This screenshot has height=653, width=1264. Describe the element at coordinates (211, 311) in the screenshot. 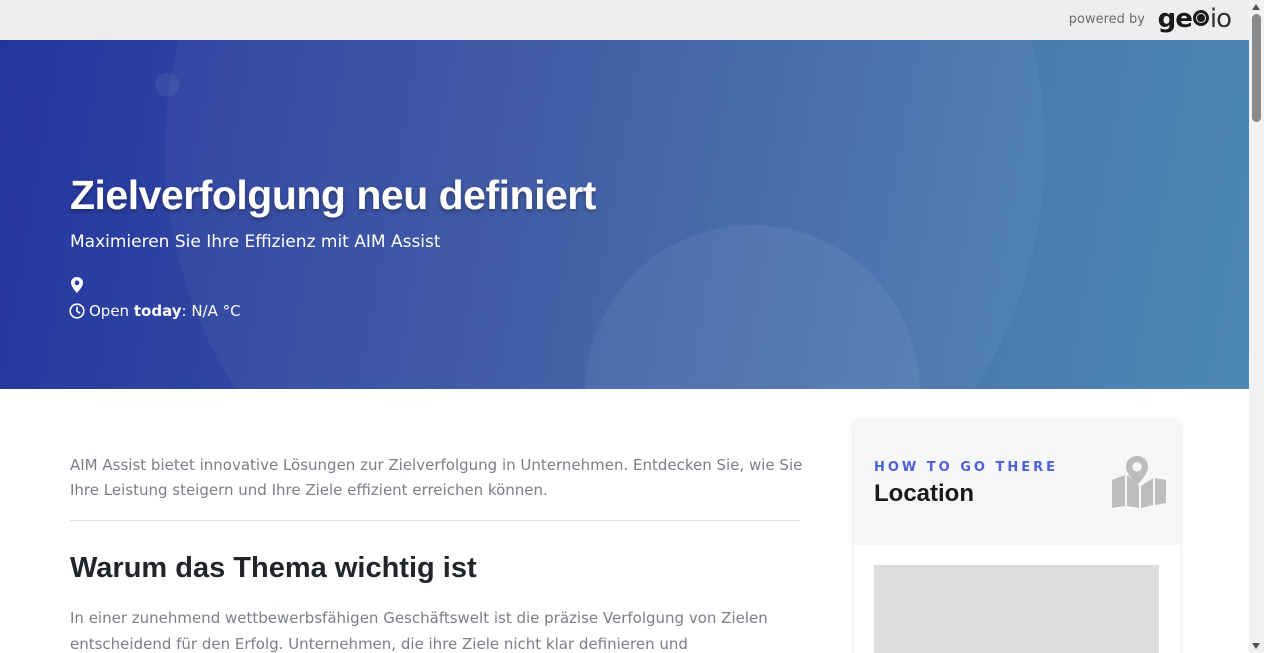

I see `hours-suffix: : N/A °C` at that location.